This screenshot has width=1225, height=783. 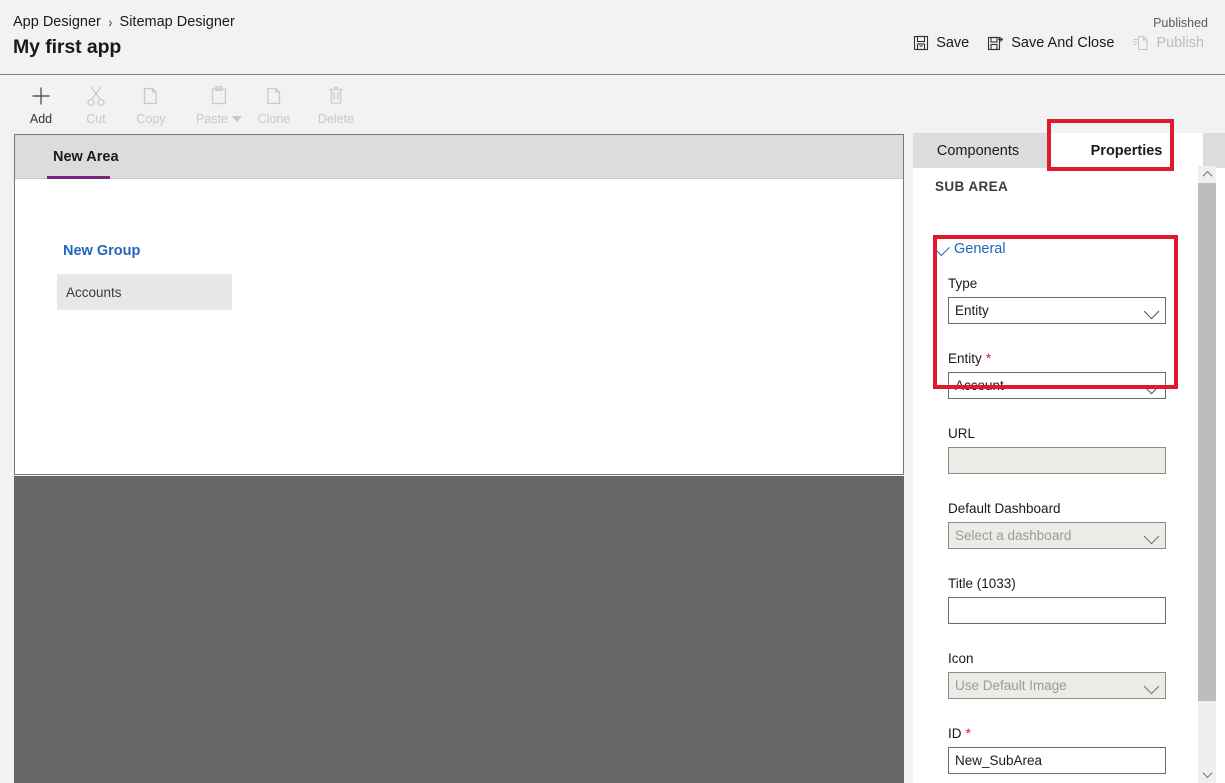 I want to click on header-action-bar: Save Save And Close Publish, so click(x=1058, y=43).